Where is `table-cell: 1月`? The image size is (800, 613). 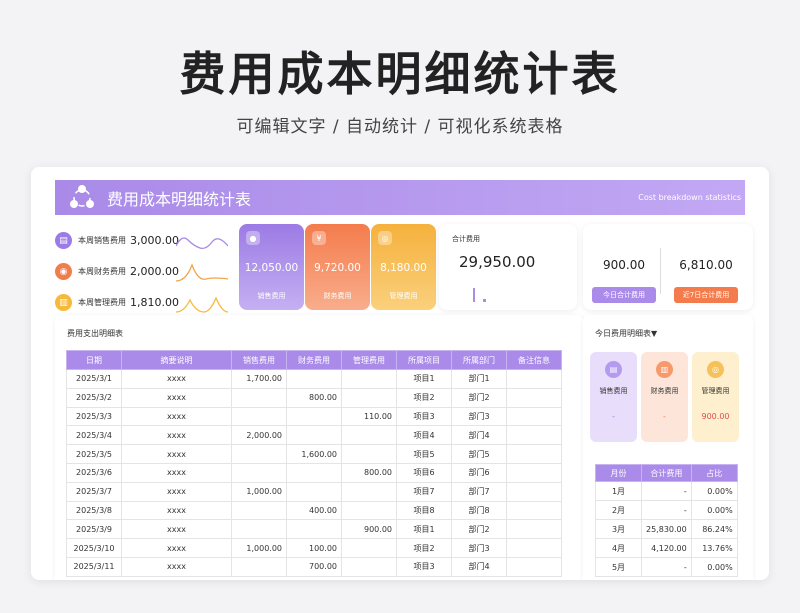
table-cell: 1月 is located at coordinates (618, 491).